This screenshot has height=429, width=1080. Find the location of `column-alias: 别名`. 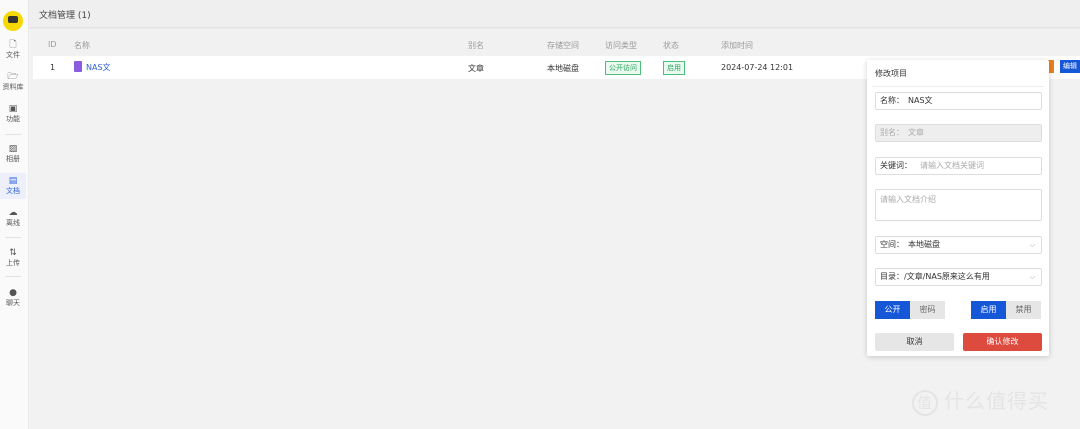

column-alias: 别名 is located at coordinates (476, 45).